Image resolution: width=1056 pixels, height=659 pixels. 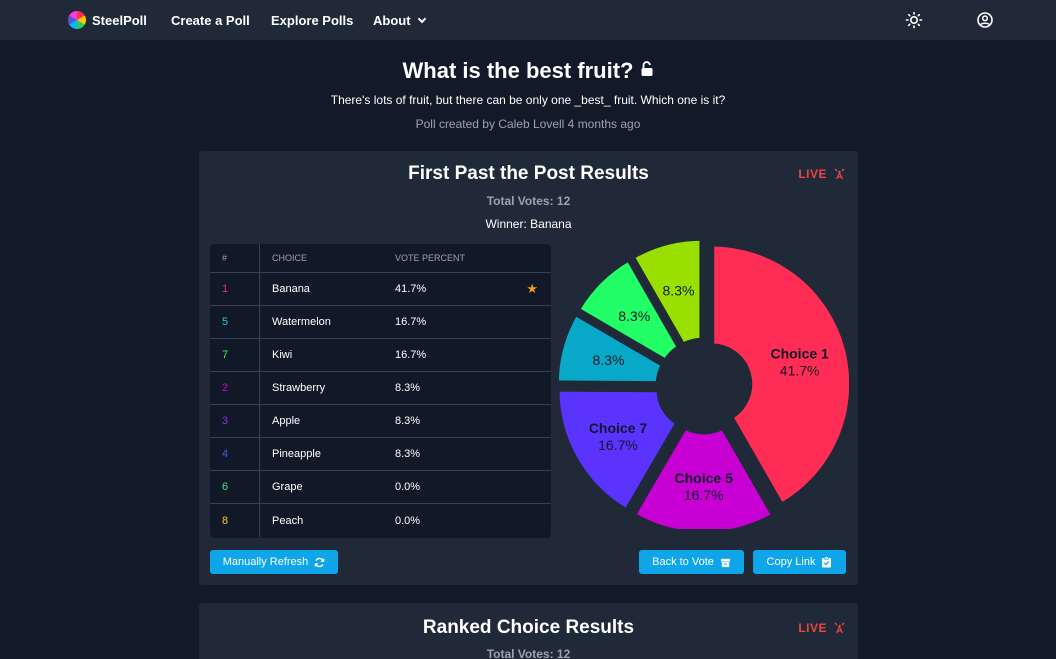 I want to click on row-choice-name: Peach, so click(x=288, y=520).